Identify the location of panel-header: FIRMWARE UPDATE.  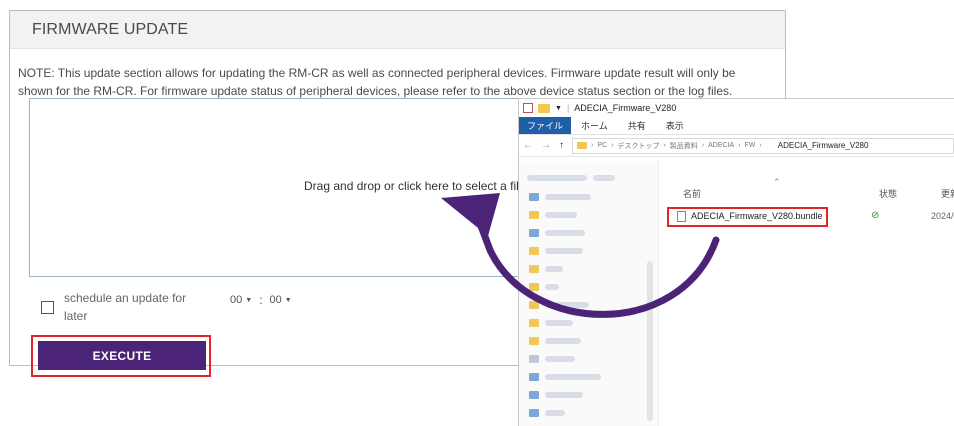
(397, 30).